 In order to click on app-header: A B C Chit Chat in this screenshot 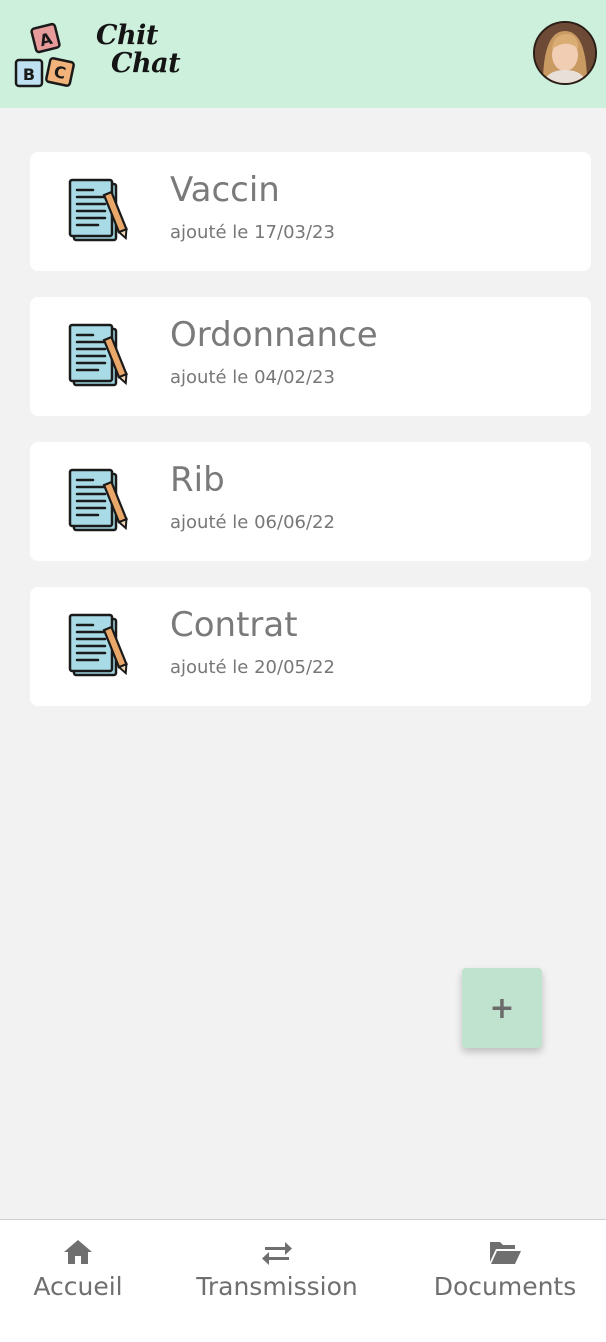, I will do `click(303, 54)`.